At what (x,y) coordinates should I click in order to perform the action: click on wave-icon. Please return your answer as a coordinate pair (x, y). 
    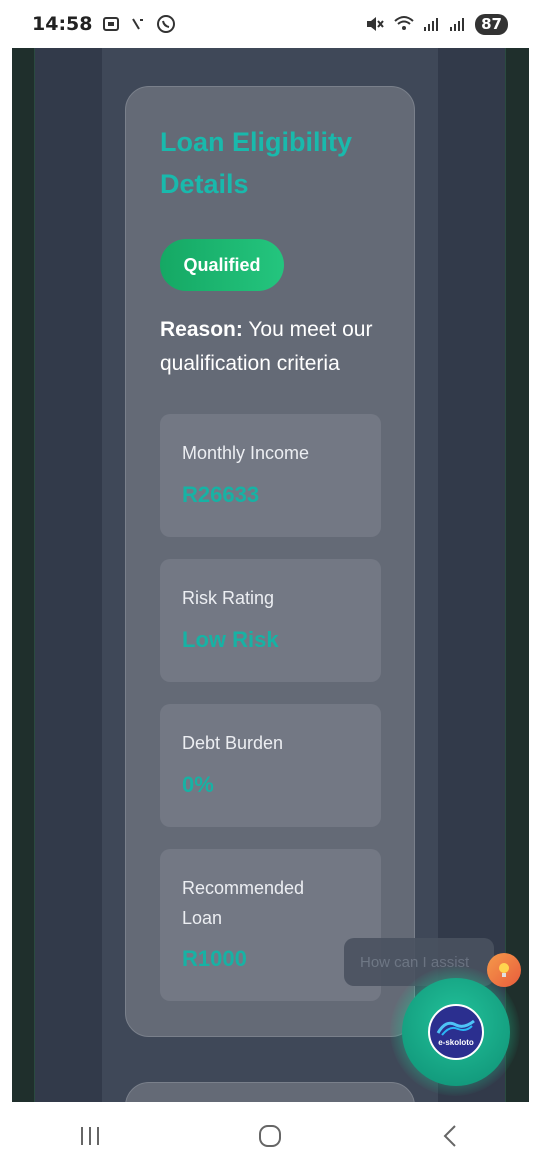
    Looking at the image, I should click on (455, 1027).